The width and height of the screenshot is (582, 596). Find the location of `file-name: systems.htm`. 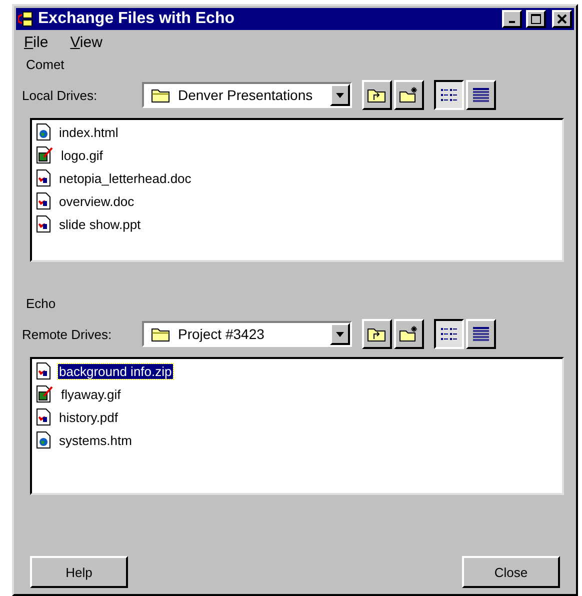

file-name: systems.htm is located at coordinates (95, 440).